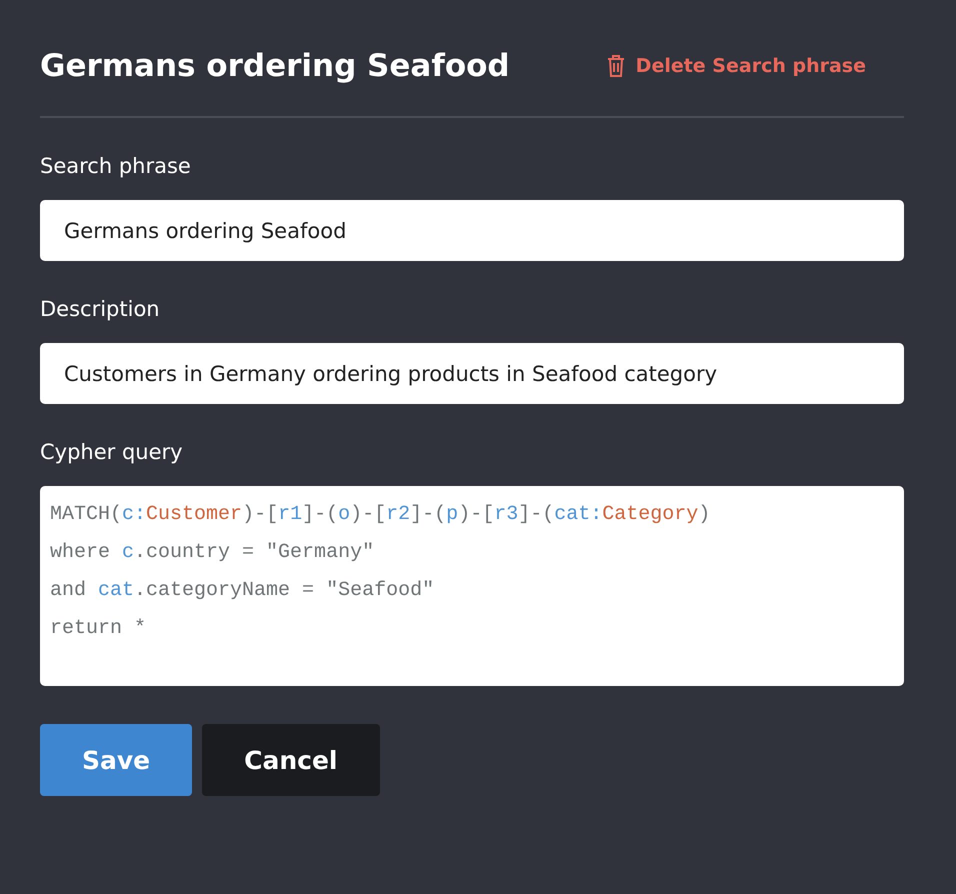 The image size is (956, 894). Describe the element at coordinates (116, 760) in the screenshot. I see `save-button: Save` at that location.